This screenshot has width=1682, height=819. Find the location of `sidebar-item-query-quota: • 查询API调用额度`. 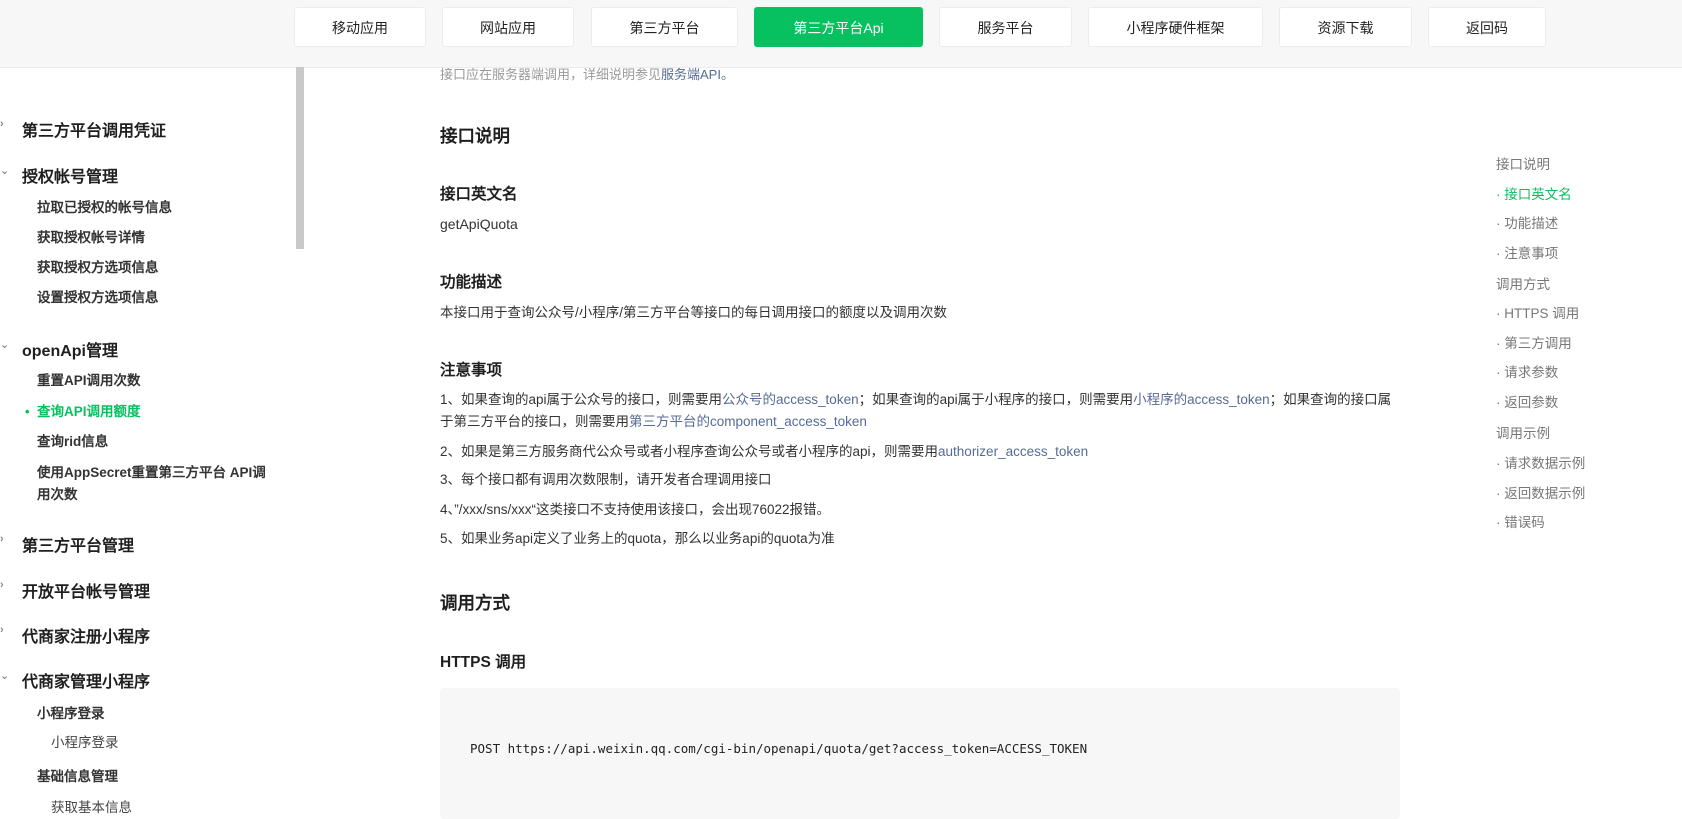

sidebar-item-query-quota: • 查询API调用额度 is located at coordinates (83, 412).